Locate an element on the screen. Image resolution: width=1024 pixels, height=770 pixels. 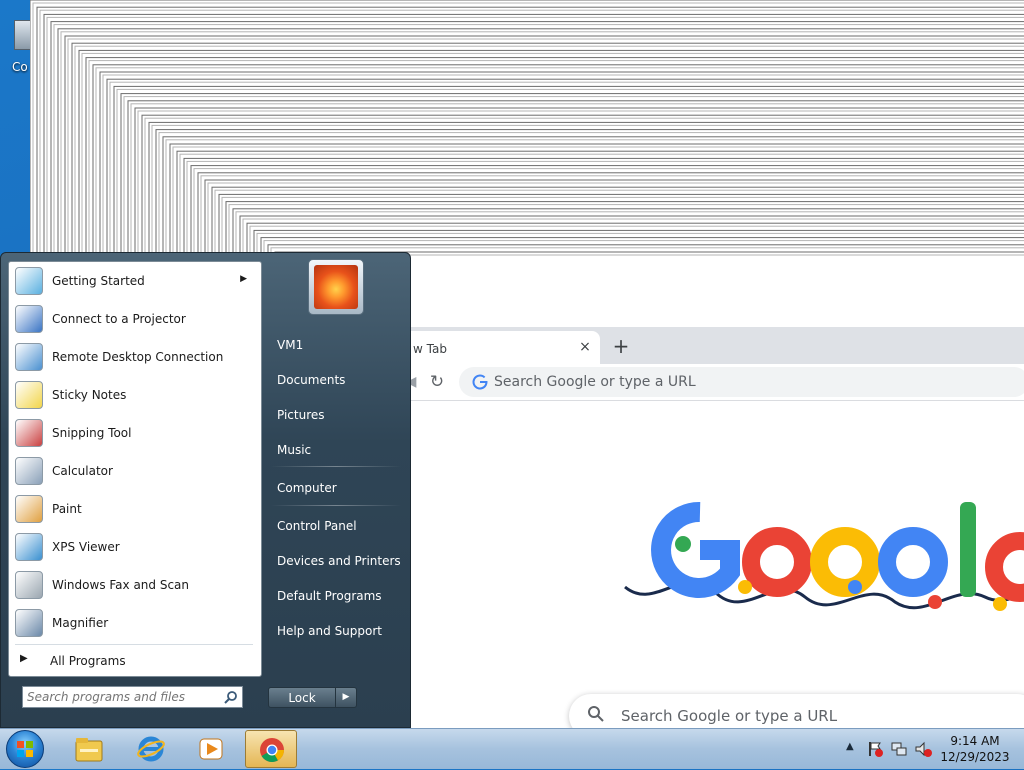
program-label: Connect to a Projector is located at coordinates (119, 319).